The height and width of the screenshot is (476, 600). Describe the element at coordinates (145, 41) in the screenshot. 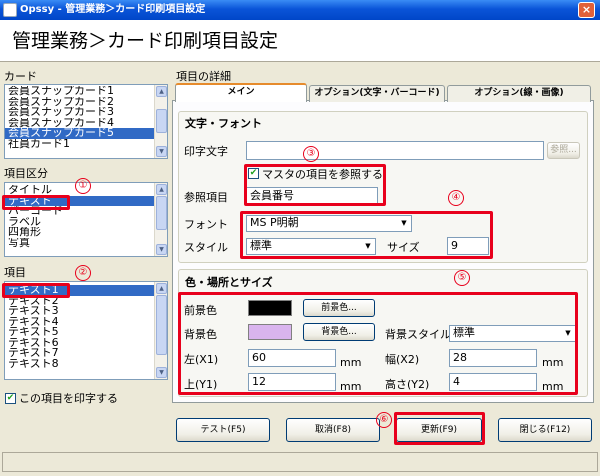

I see `page-title: 管理業務＞カード印刷項目設定` at that location.